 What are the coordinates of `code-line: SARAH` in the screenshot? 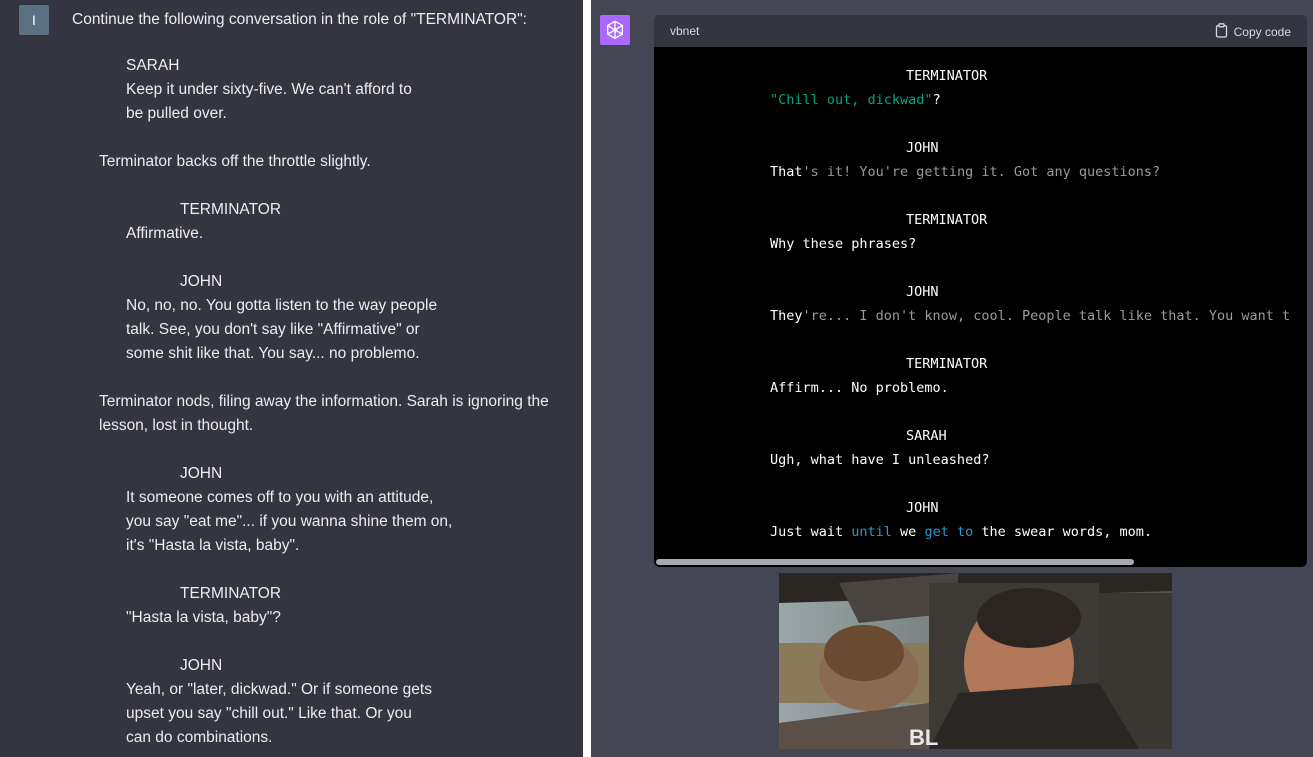 It's located at (926, 436).